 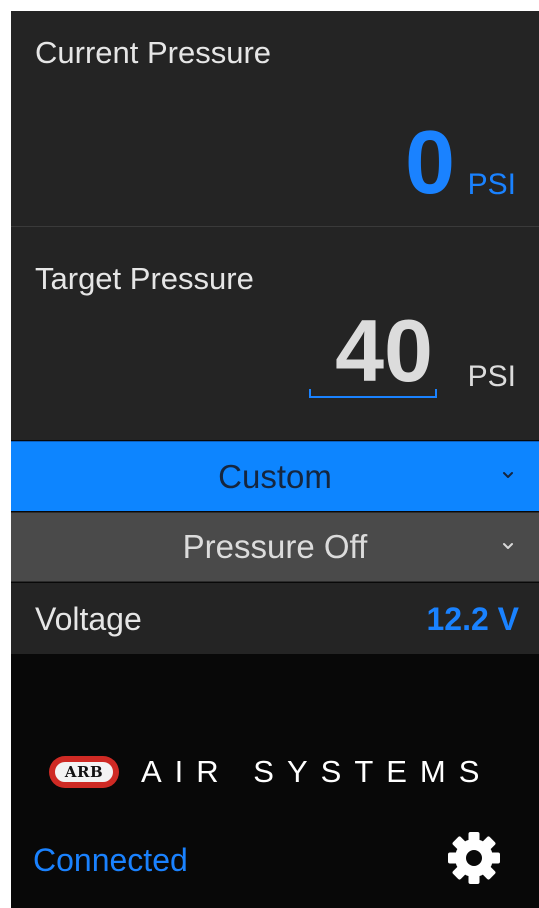 What do you see at coordinates (384, 351) in the screenshot?
I see `target-pressure-input: 40` at bounding box center [384, 351].